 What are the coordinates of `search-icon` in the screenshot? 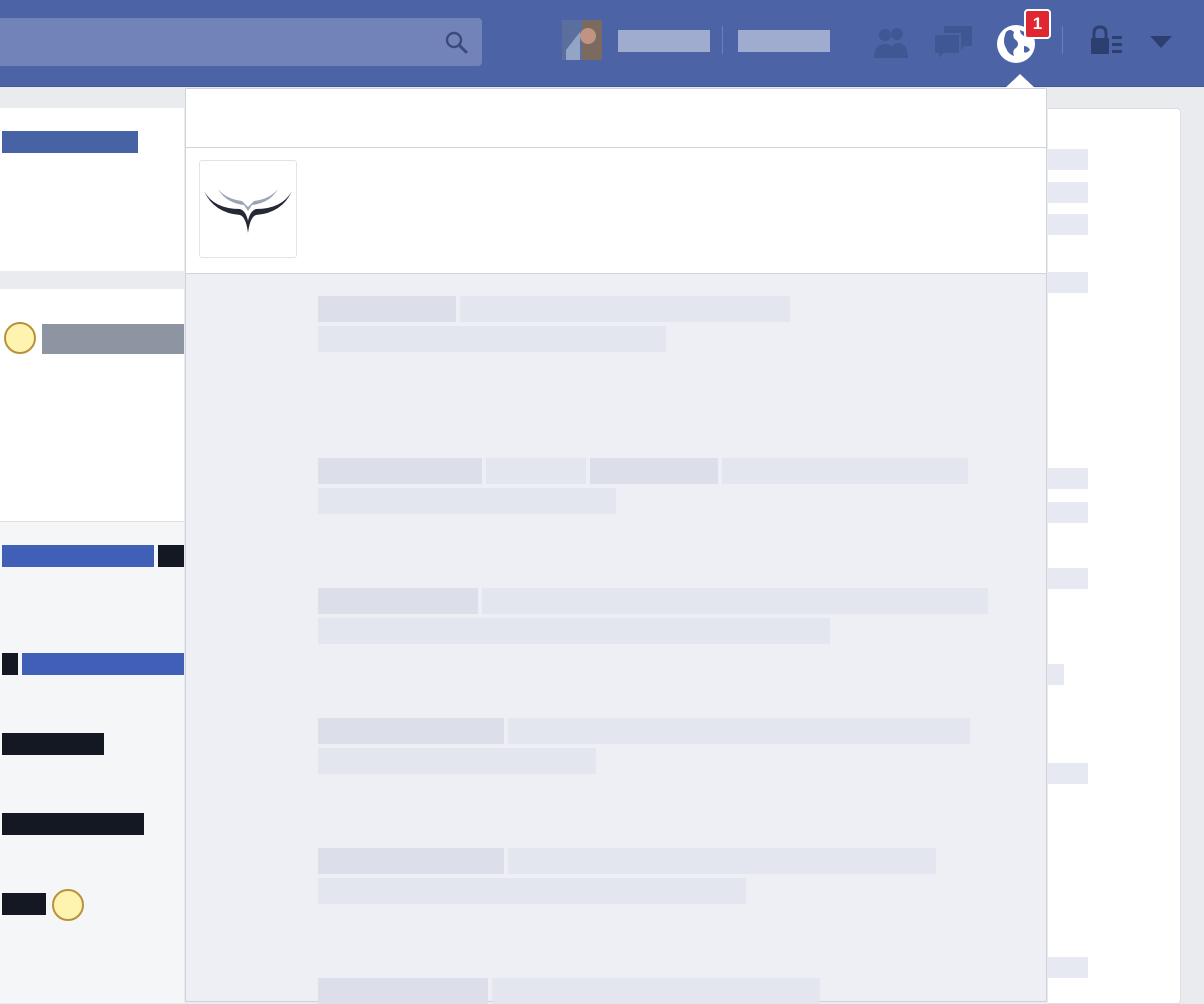 It's located at (456, 42).